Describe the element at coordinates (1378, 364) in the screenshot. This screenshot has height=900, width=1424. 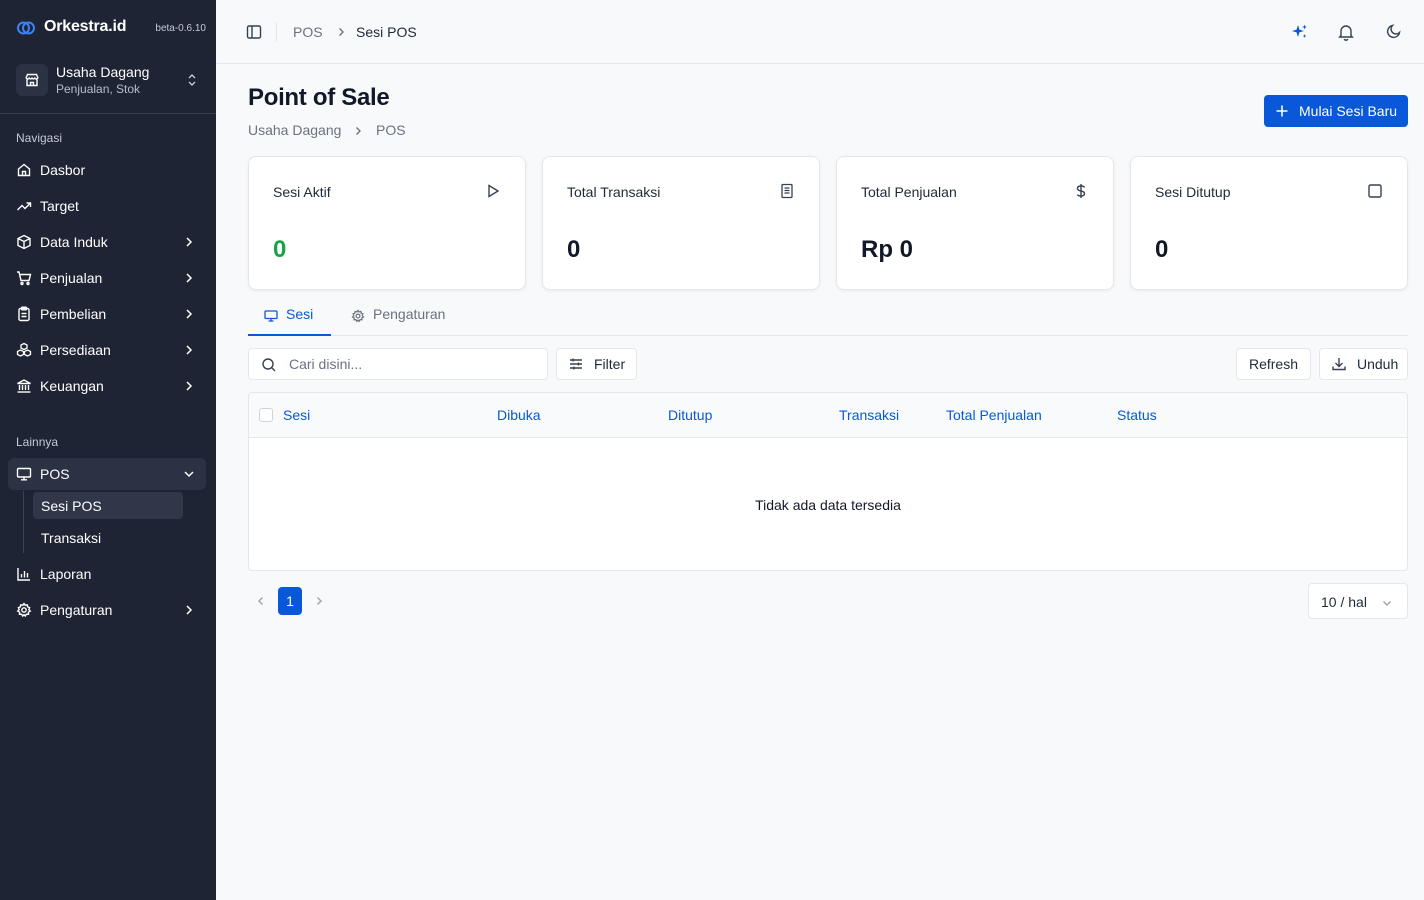
I see `download-label: Unduh` at that location.